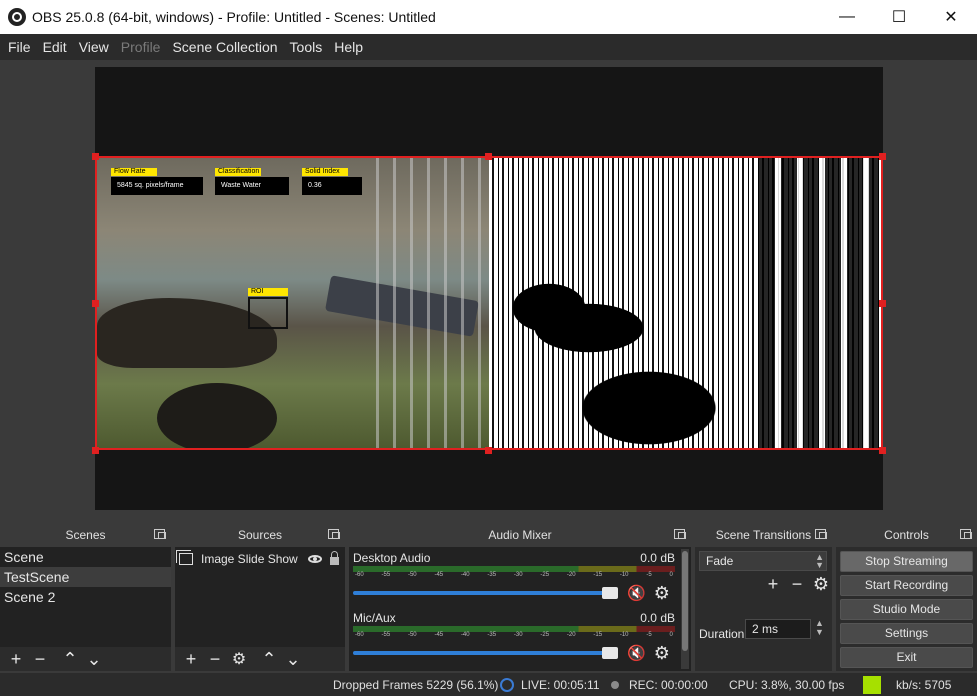  I want to click on mixer-header: Audio Mixer, so click(520, 535).